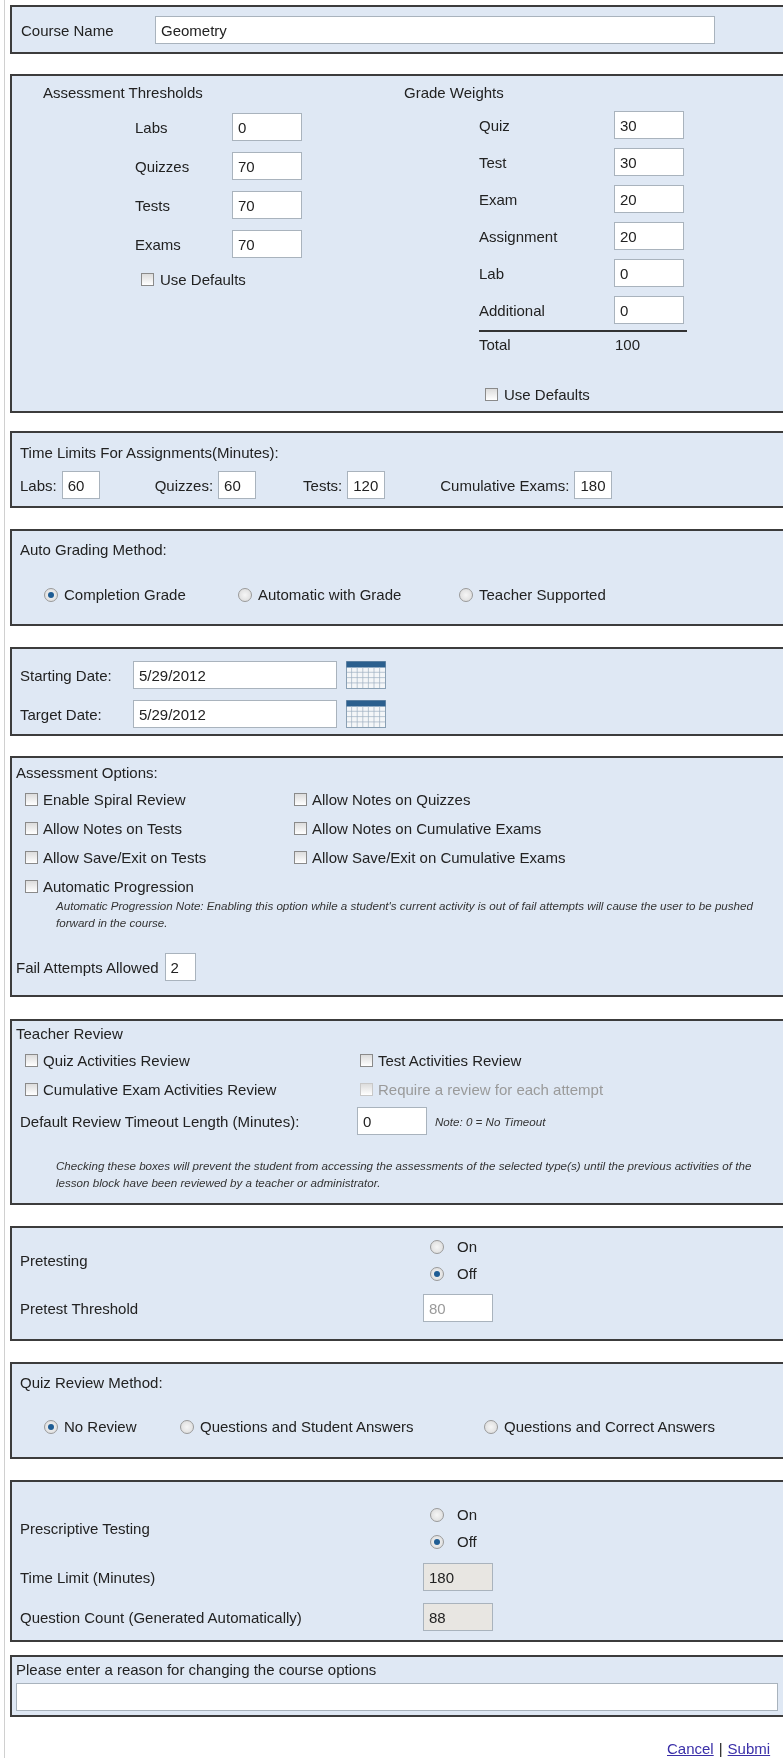 Image resolution: width=783 pixels, height=1758 pixels. I want to click on section-title: Assessment Thresholds, so click(123, 92).